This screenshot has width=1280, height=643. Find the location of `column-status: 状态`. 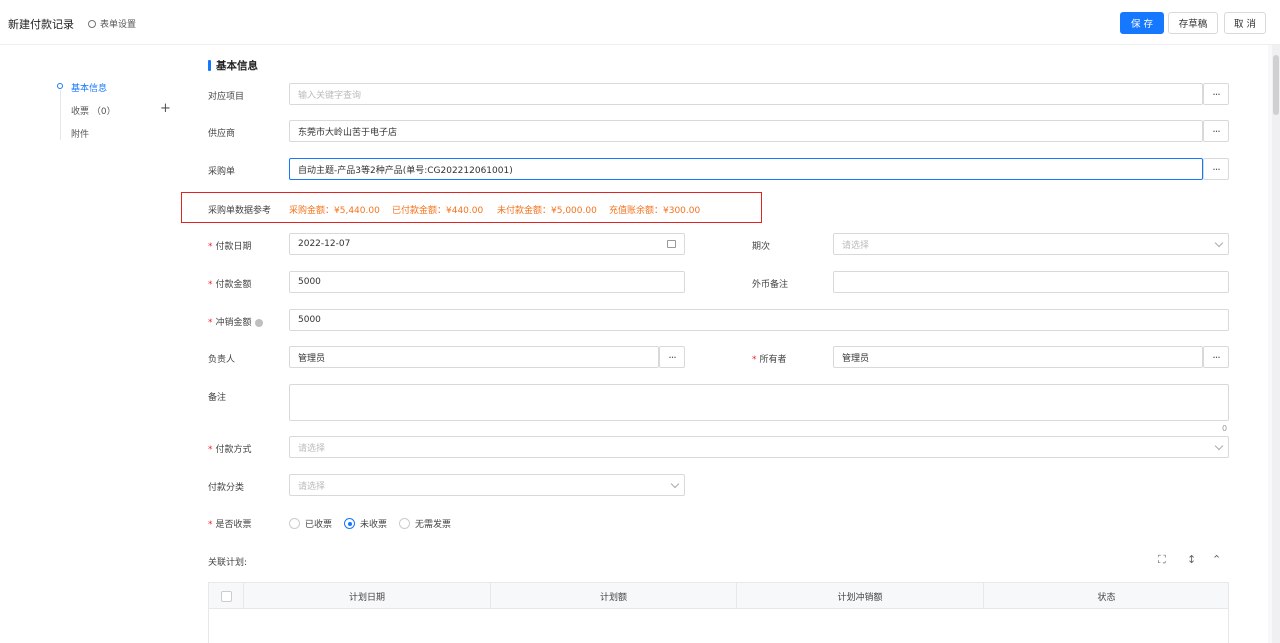

column-status: 状态 is located at coordinates (1106, 596).